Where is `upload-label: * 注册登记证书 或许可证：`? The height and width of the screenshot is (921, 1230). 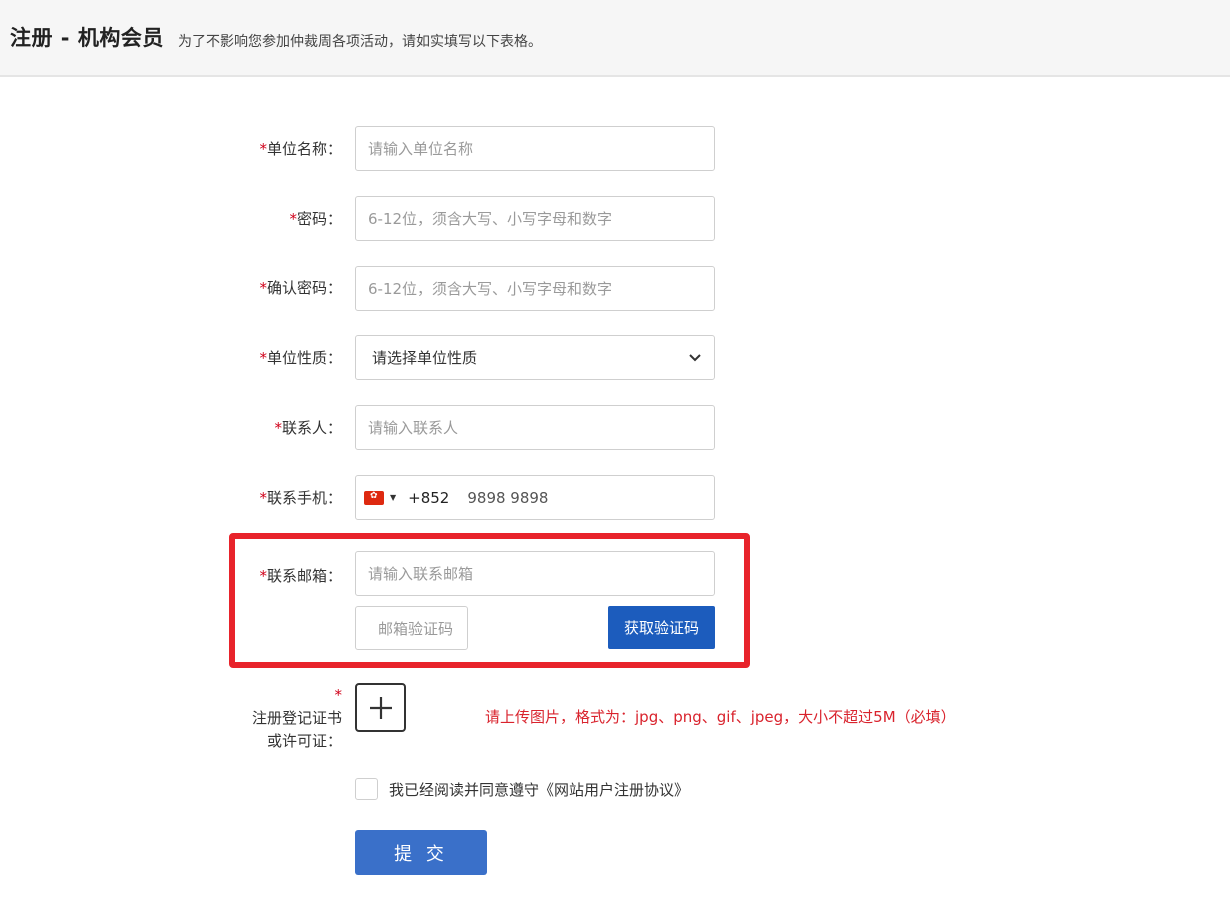
upload-label: * 注册登记证书 或许可证： is located at coordinates (297, 718).